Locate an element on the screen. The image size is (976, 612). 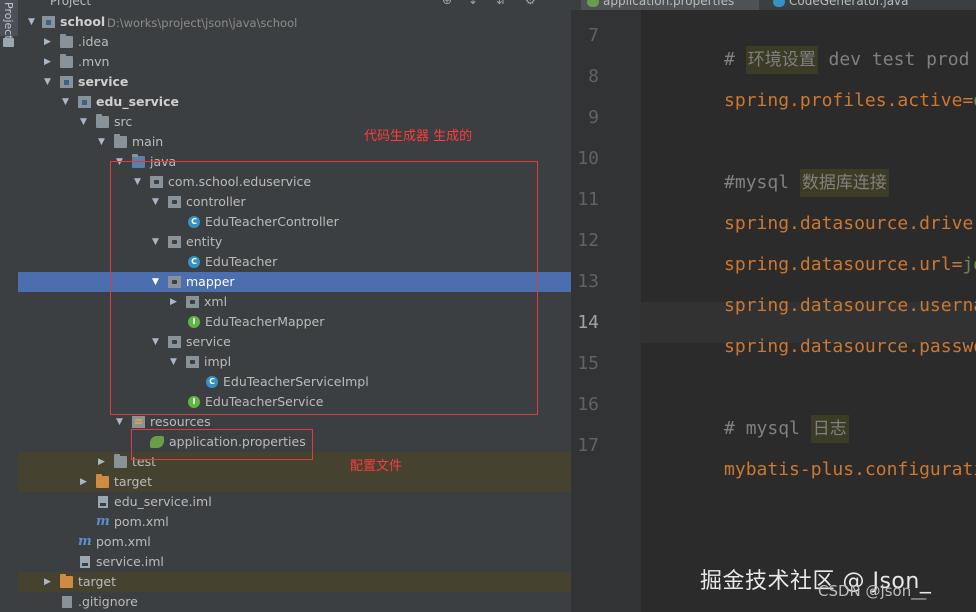
tree-item-edu-teacher-mapper: I EduTeacherMapper is located at coordinates (294, 322).